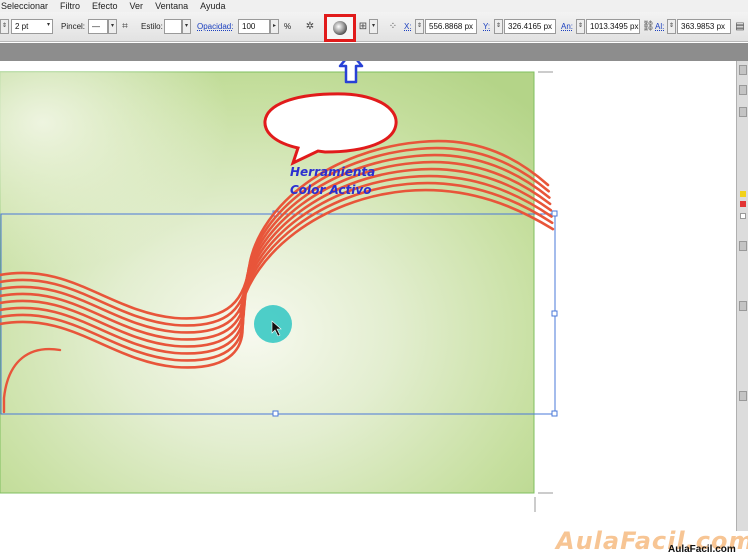  What do you see at coordinates (743, 216) in the screenshot?
I see `swatch-white` at bounding box center [743, 216].